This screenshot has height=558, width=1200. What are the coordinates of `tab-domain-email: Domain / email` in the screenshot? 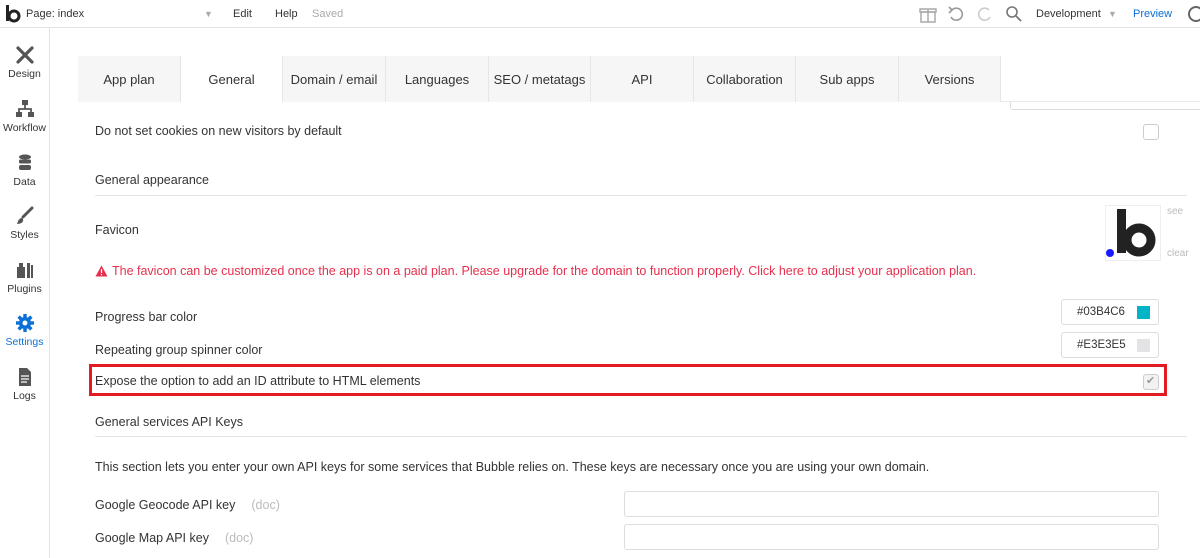 It's located at (334, 79).